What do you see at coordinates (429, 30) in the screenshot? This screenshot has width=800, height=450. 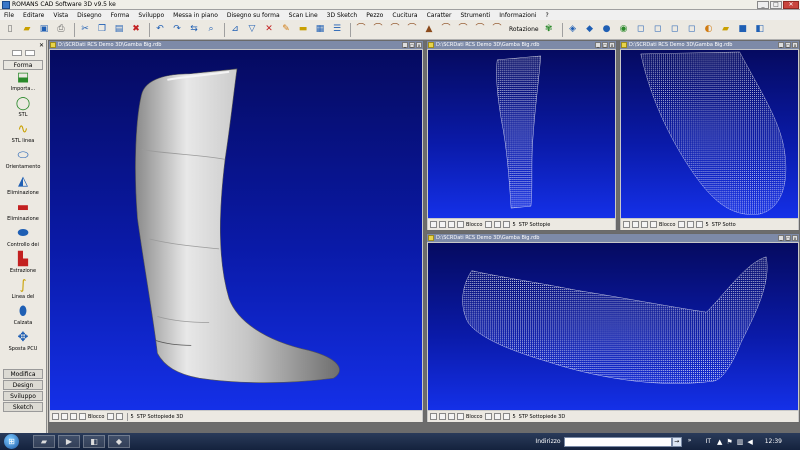 I see `last-view-5-icon: ▲` at bounding box center [429, 30].